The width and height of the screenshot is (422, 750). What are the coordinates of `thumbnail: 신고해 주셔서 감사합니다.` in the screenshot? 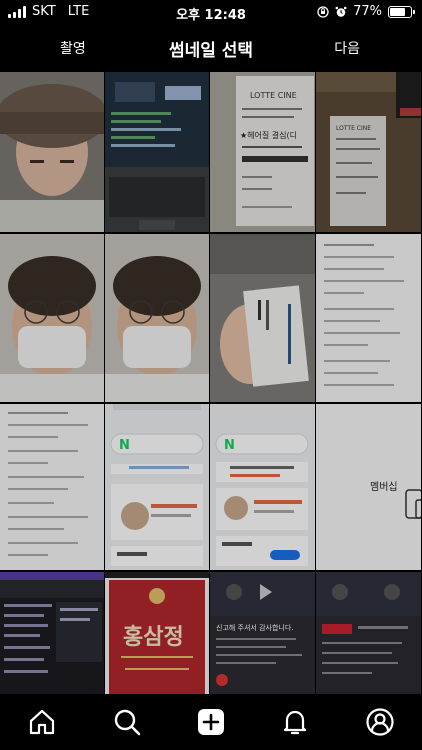 It's located at (262, 634).